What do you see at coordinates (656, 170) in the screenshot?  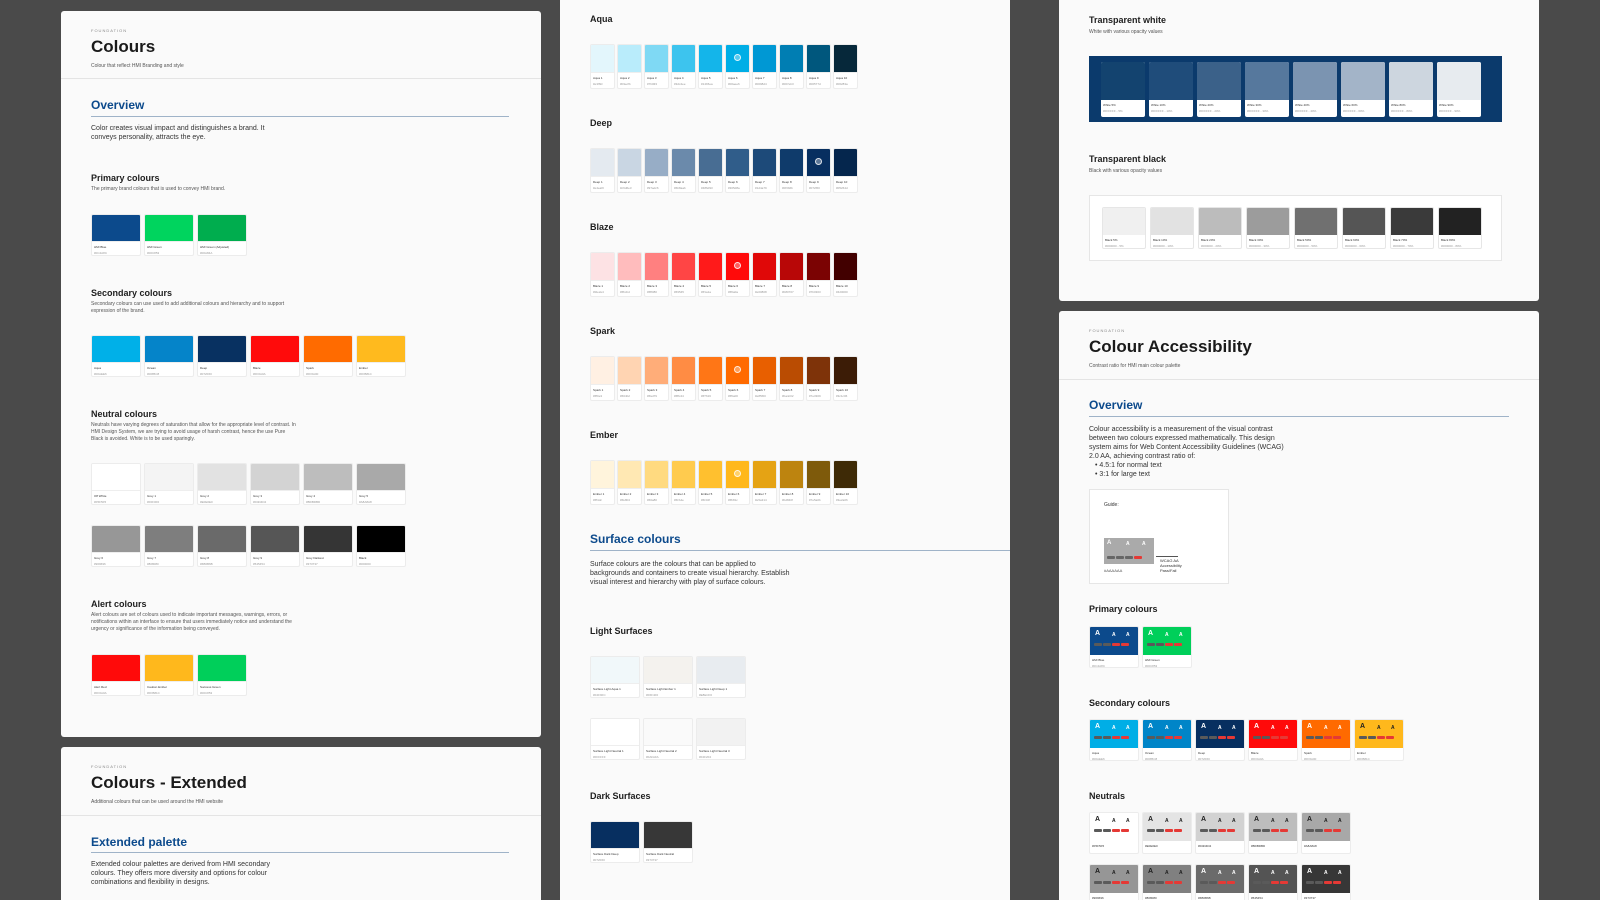 I see `shade-card: Deep 3 #97adc6` at bounding box center [656, 170].